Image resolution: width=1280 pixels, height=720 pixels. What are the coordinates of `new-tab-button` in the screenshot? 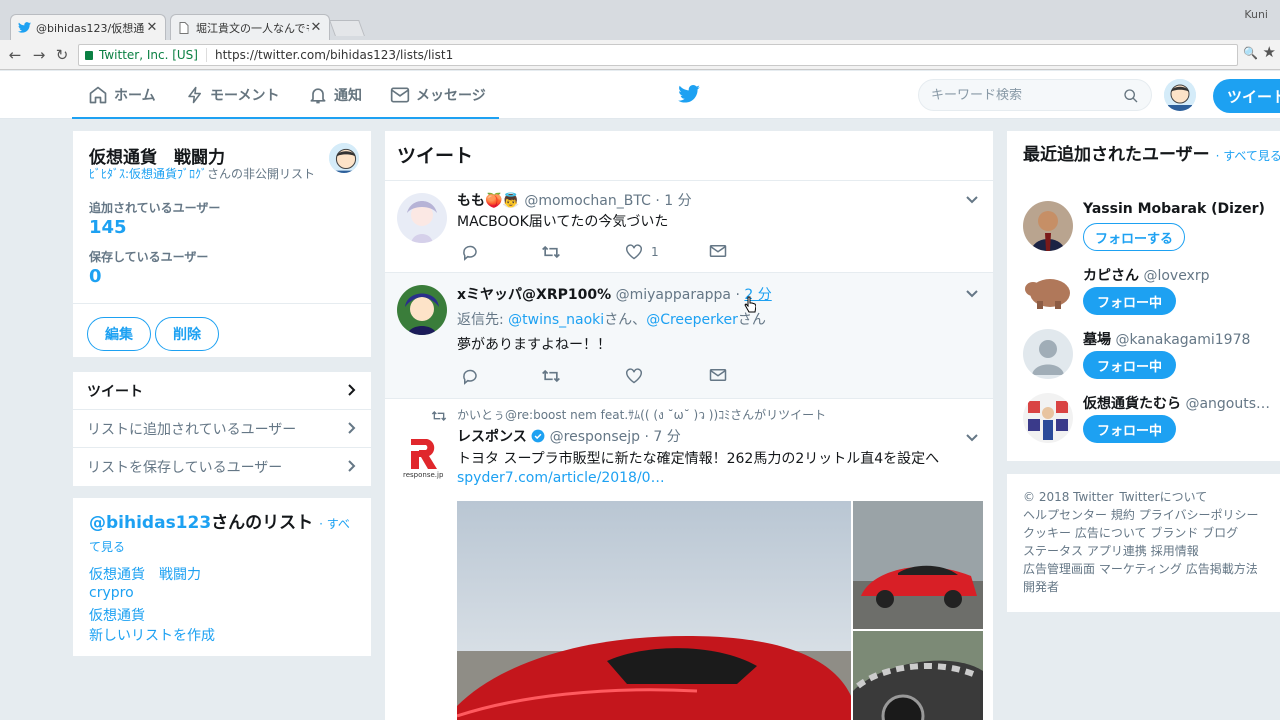 It's located at (347, 28).